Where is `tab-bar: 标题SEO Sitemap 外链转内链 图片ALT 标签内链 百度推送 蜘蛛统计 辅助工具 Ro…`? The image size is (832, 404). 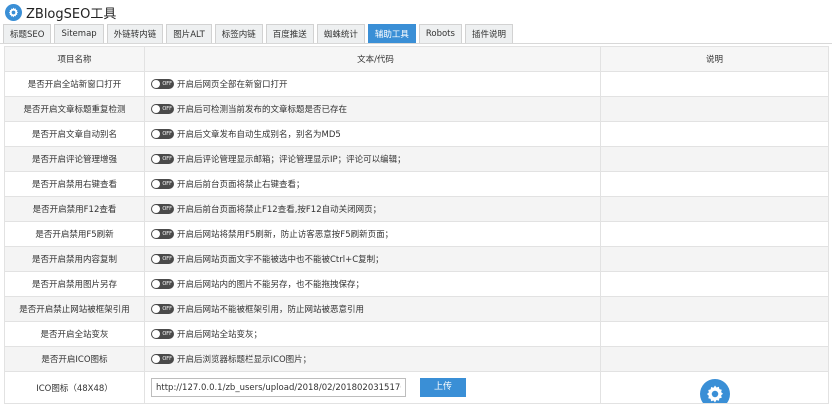
tab-bar: 标题SEO Sitemap 外链转内链 图片ALT 标签内链 百度推送 蜘蛛统计 辅助工具 Ro… is located at coordinates (416, 34).